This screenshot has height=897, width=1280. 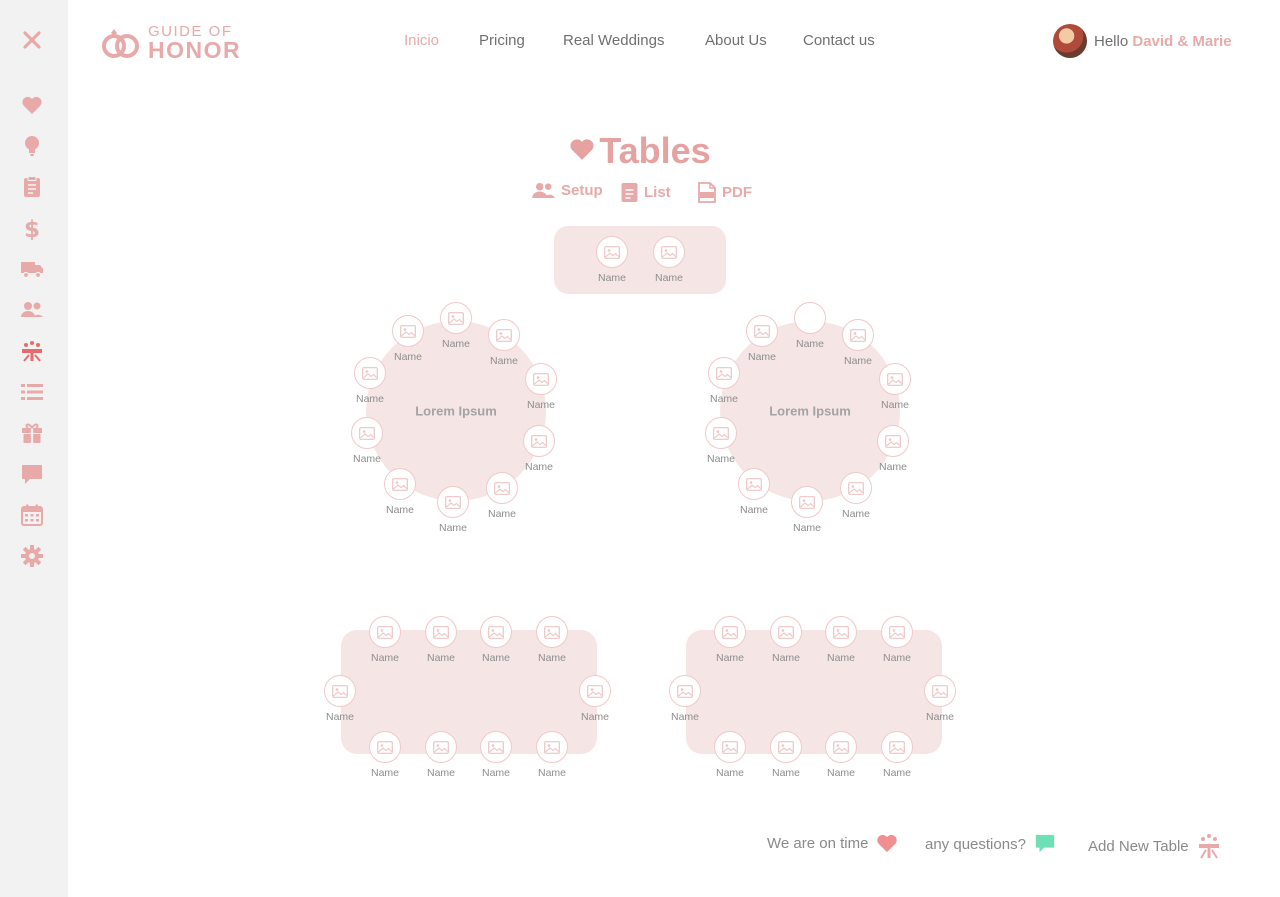 What do you see at coordinates (1182, 41) in the screenshot?
I see `user-names: David & Marie` at bounding box center [1182, 41].